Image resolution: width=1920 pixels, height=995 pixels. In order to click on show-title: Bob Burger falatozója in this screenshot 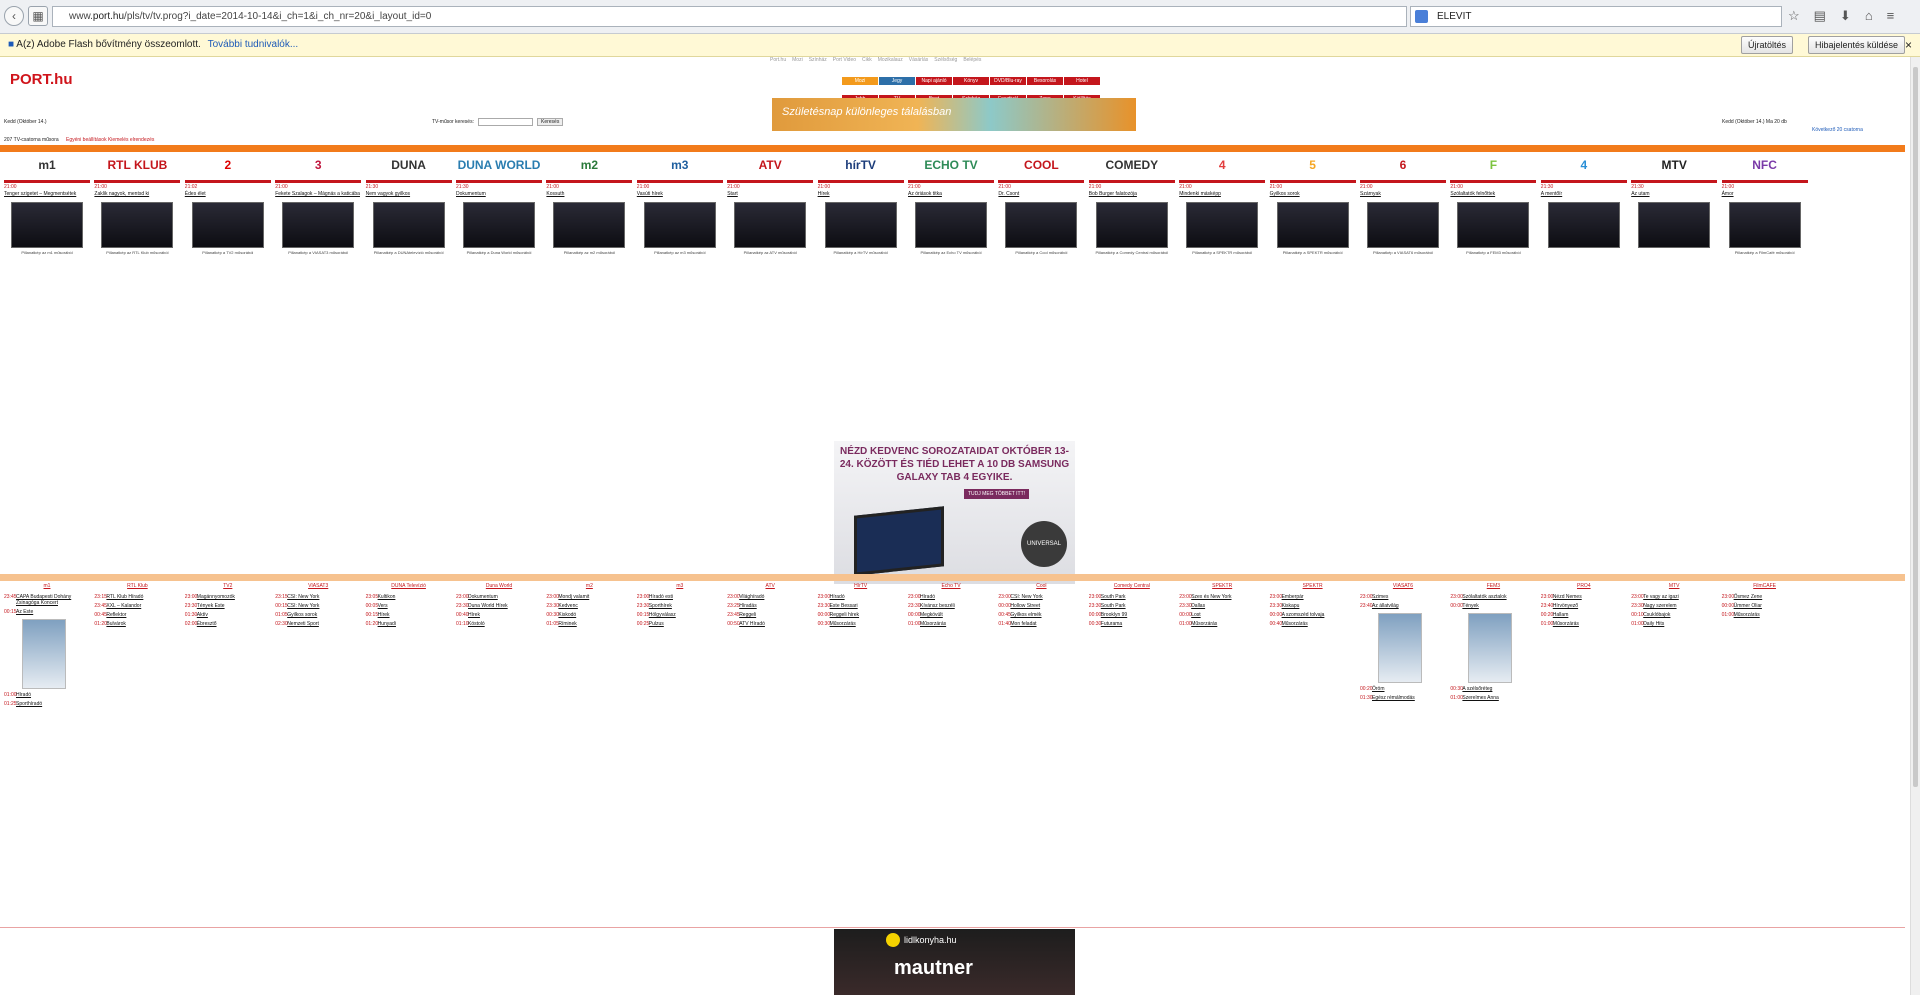, I will do `click(1113, 194)`.